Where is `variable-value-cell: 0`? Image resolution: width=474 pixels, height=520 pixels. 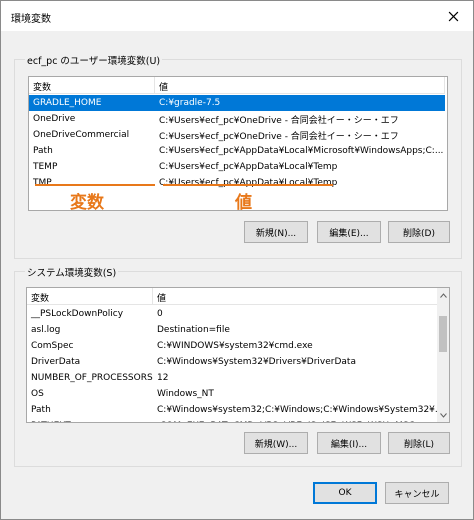
variable-value-cell: 0 is located at coordinates (160, 314).